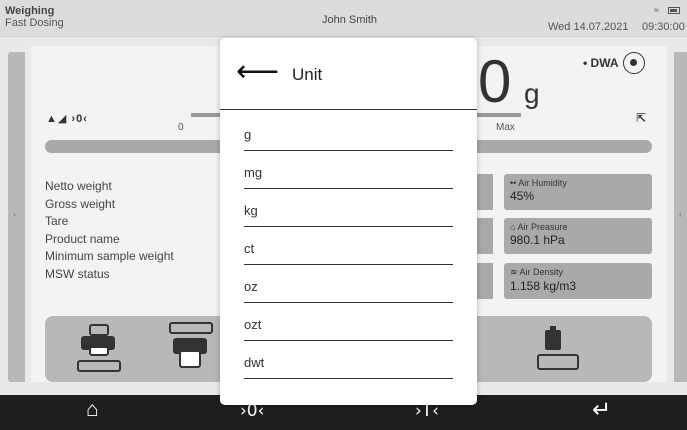 Image resolution: width=687 pixels, height=430 pixels. What do you see at coordinates (348, 170) in the screenshot?
I see `unit-option-mg: mg` at bounding box center [348, 170].